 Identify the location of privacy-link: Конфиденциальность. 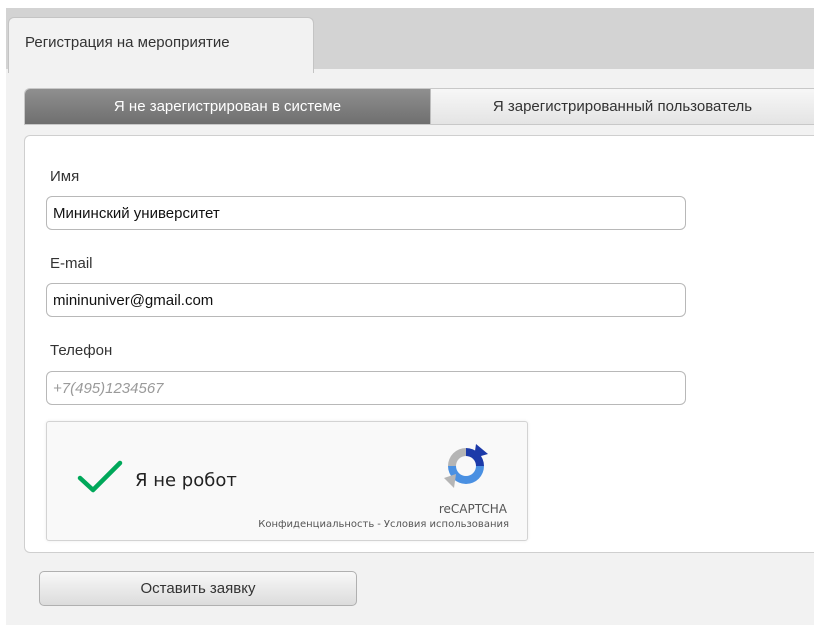
(316, 524).